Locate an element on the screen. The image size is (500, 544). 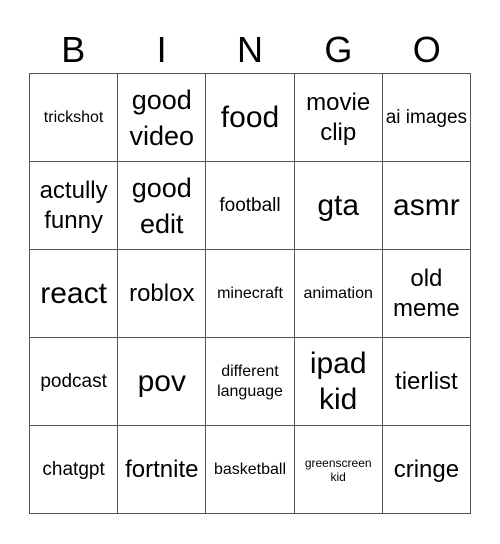
bingo-cell-label: old meme is located at coordinates (426, 293).